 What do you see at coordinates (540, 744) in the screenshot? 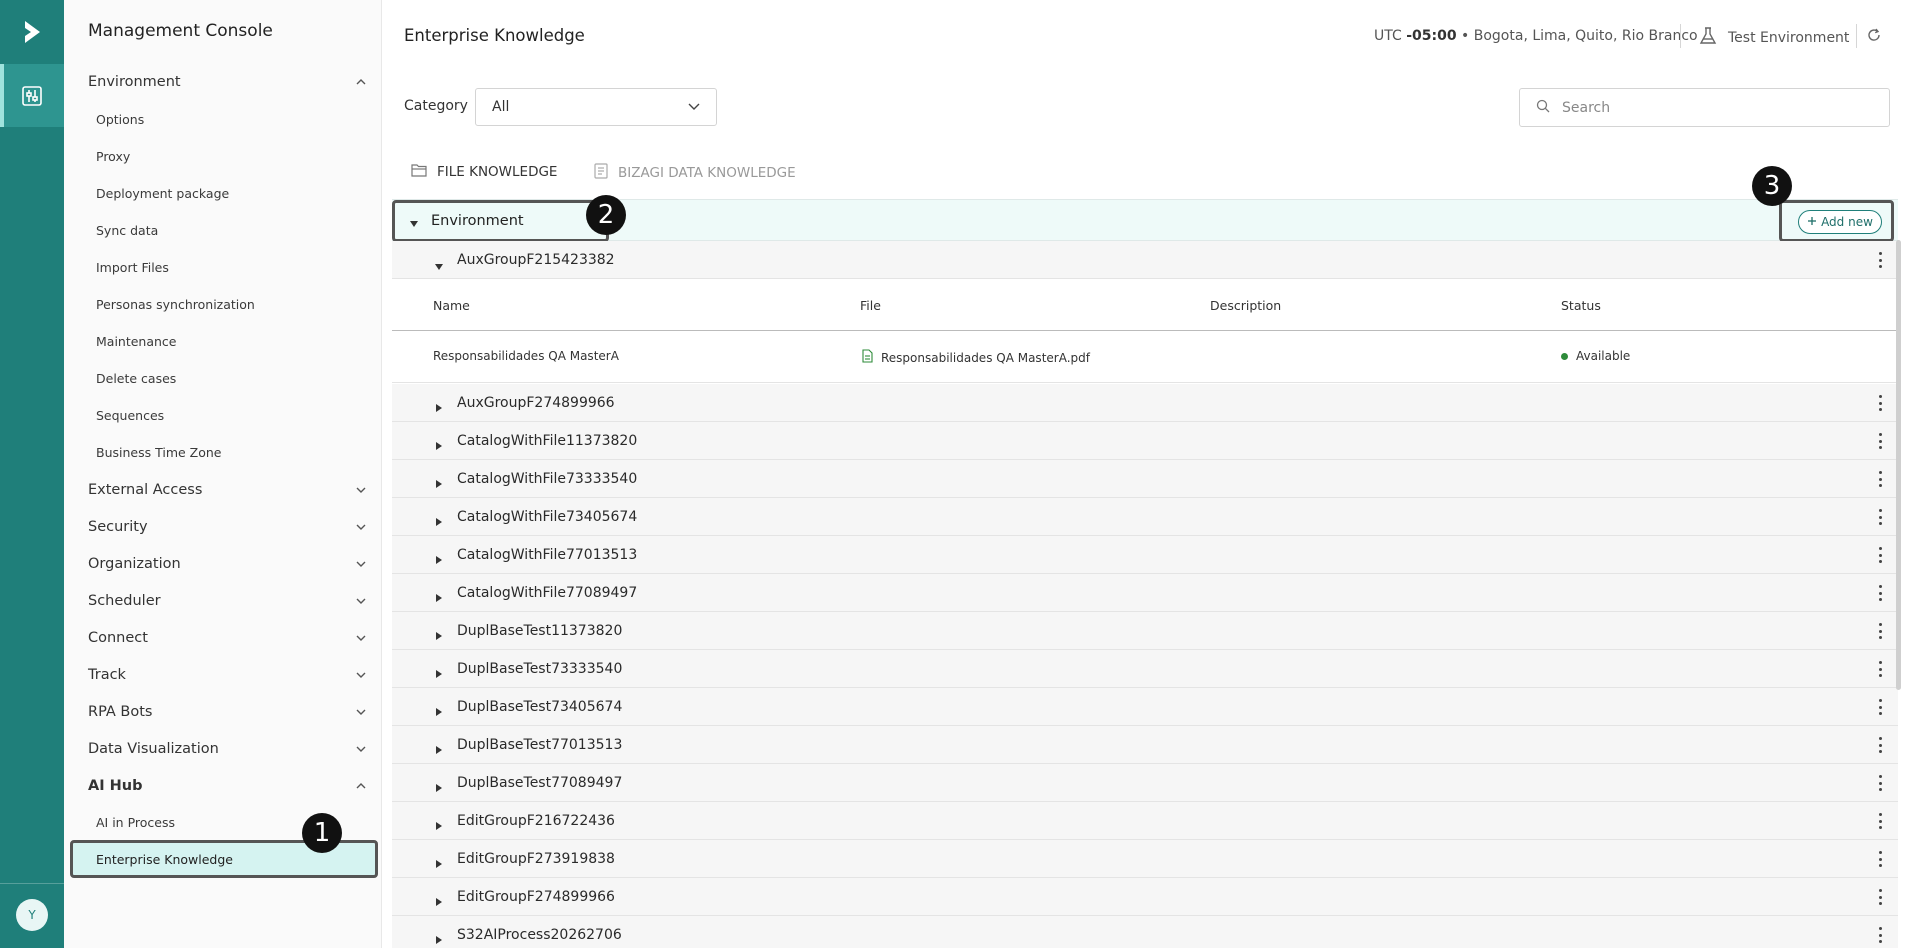
I see `group-label: DuplBaseTest77013513` at bounding box center [540, 744].